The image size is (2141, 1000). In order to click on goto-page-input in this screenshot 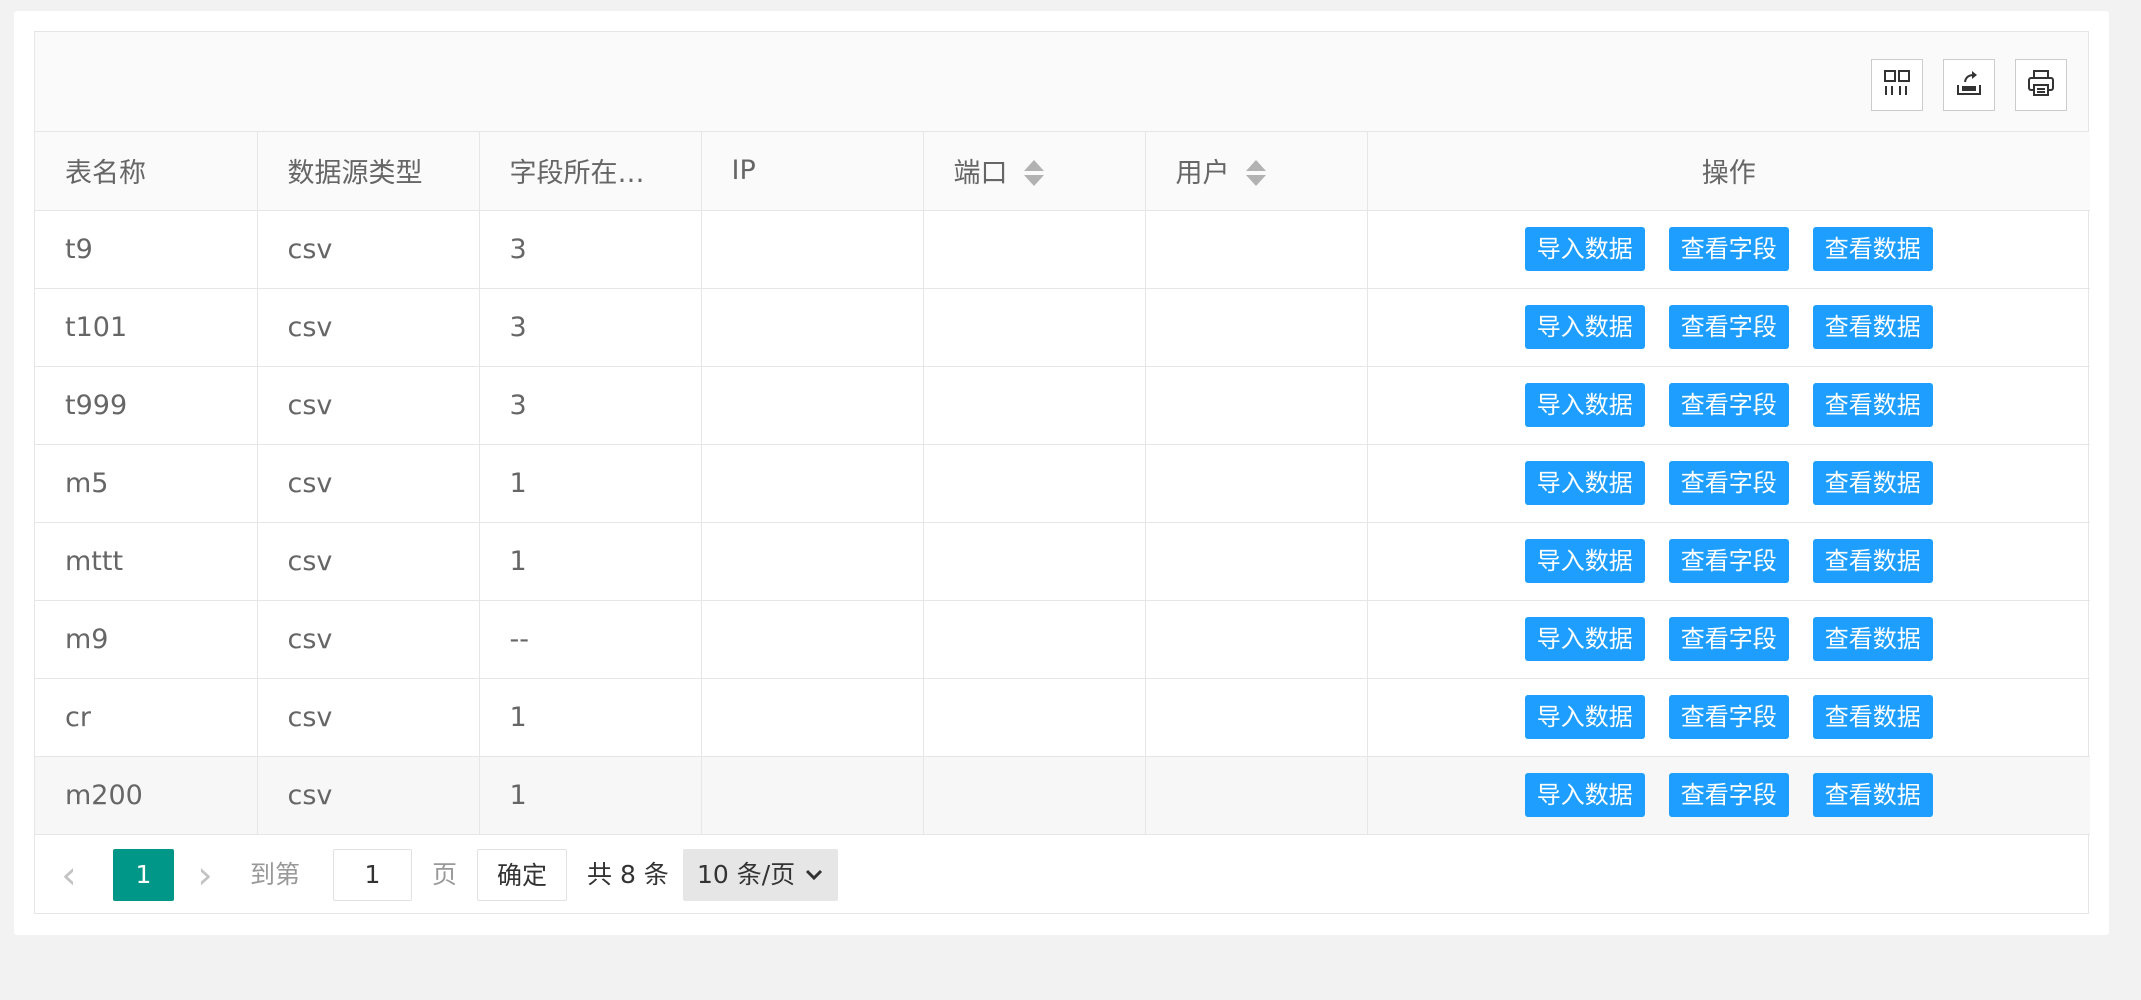, I will do `click(372, 874)`.